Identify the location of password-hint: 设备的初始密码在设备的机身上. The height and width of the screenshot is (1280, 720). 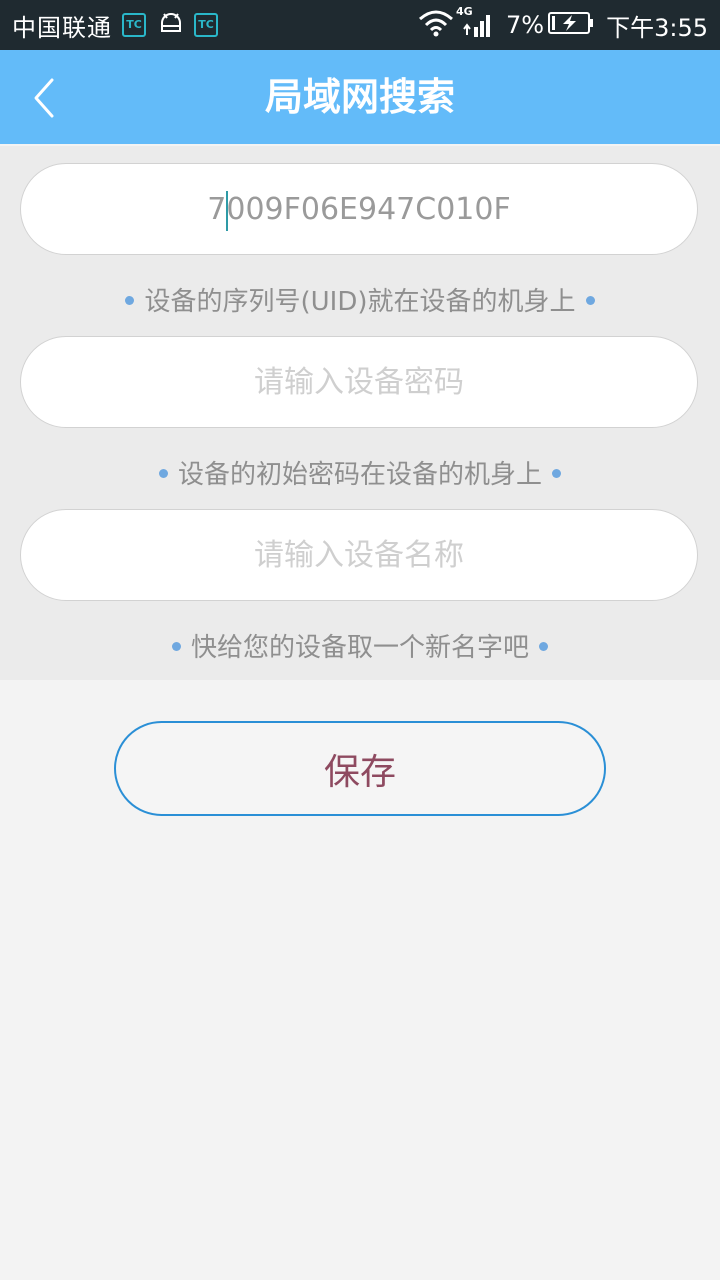
(360, 472).